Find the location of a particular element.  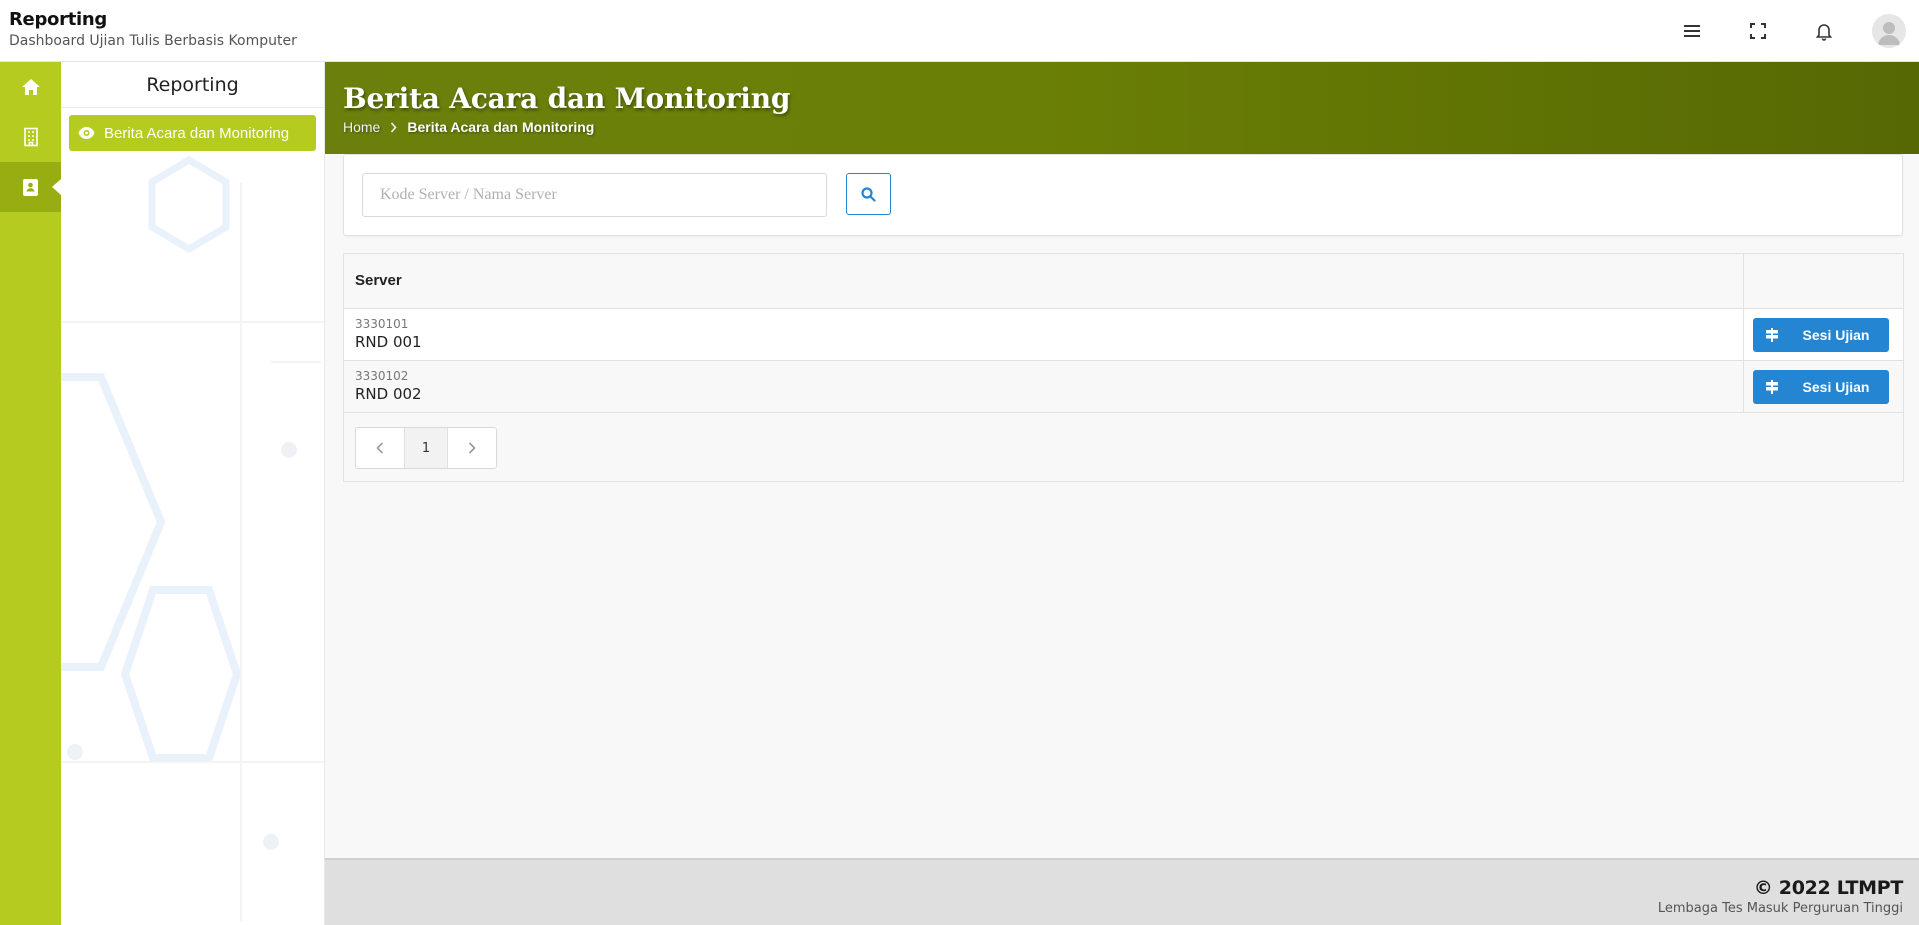

header-actions is located at coordinates (1778, 31).